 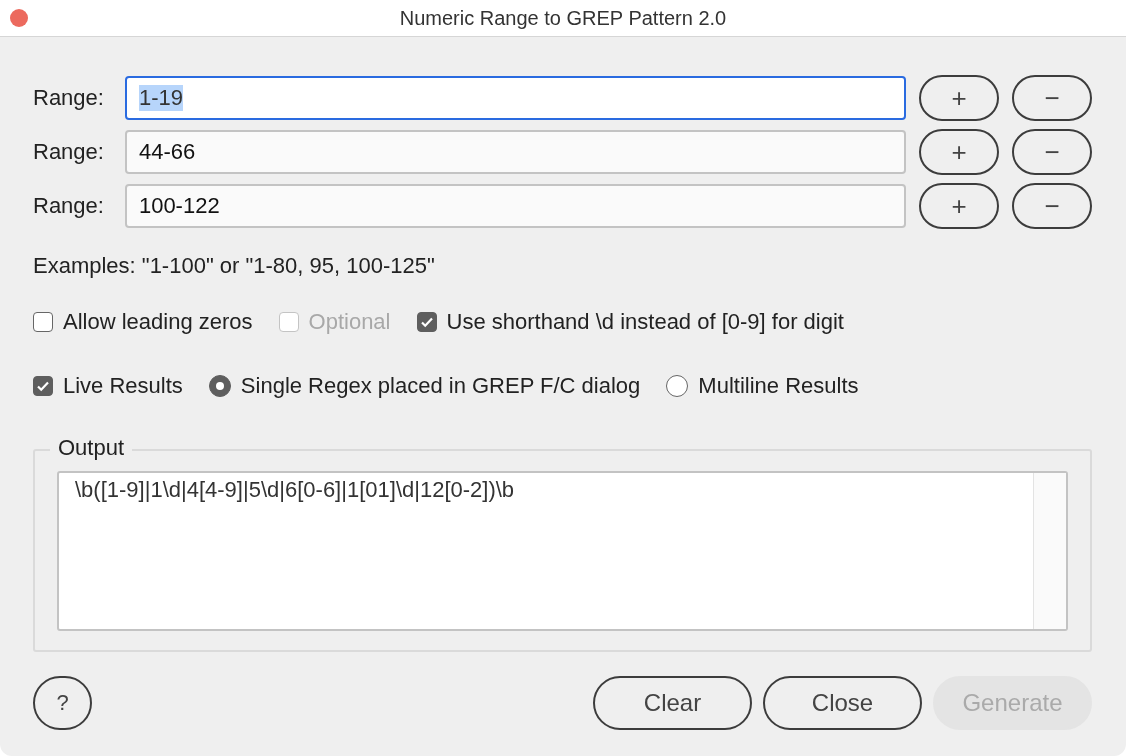 What do you see at coordinates (842, 703) in the screenshot?
I see `close-button: Close` at bounding box center [842, 703].